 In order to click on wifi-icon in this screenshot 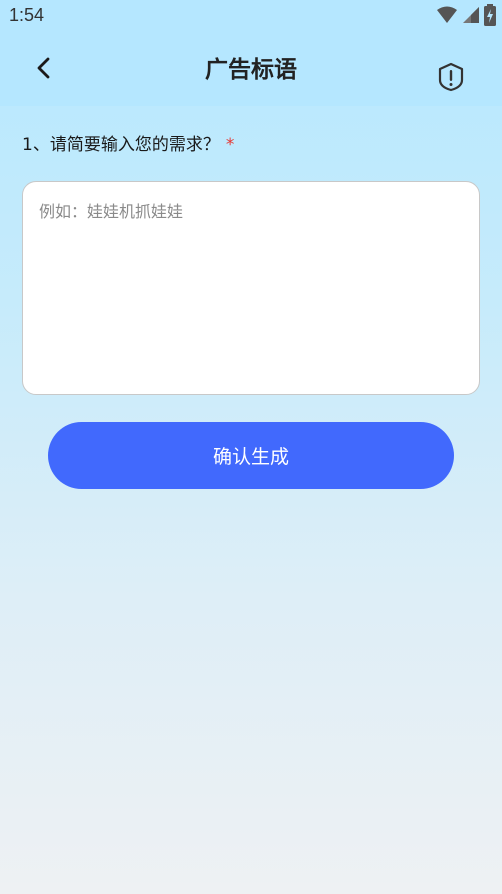, I will do `click(447, 17)`.